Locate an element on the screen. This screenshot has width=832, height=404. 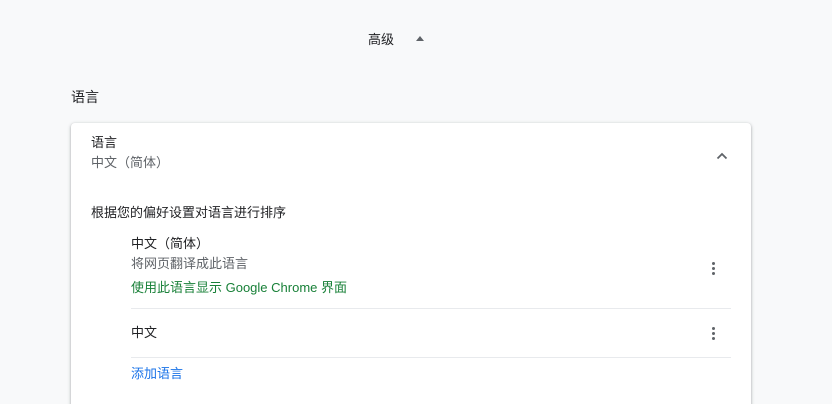
language-name: 中文（简体） is located at coordinates (170, 243).